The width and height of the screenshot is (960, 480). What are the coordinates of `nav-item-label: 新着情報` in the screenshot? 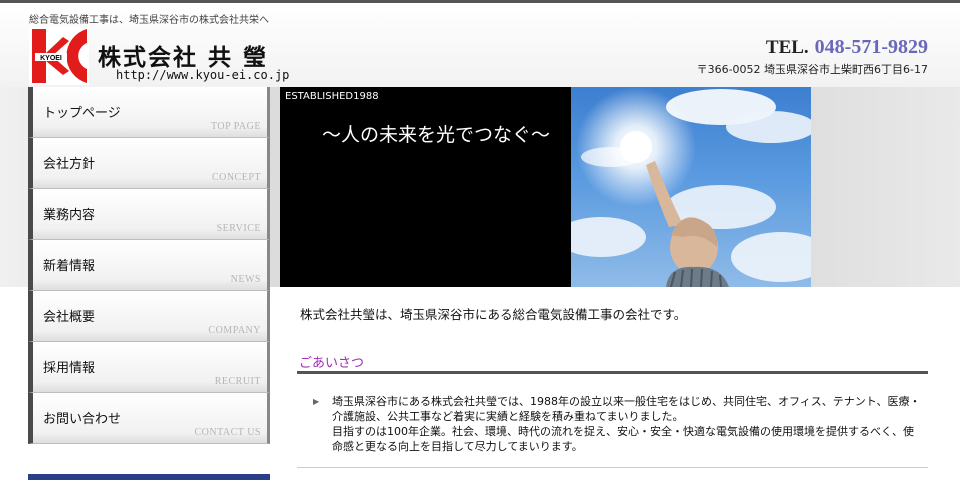 It's located at (69, 266).